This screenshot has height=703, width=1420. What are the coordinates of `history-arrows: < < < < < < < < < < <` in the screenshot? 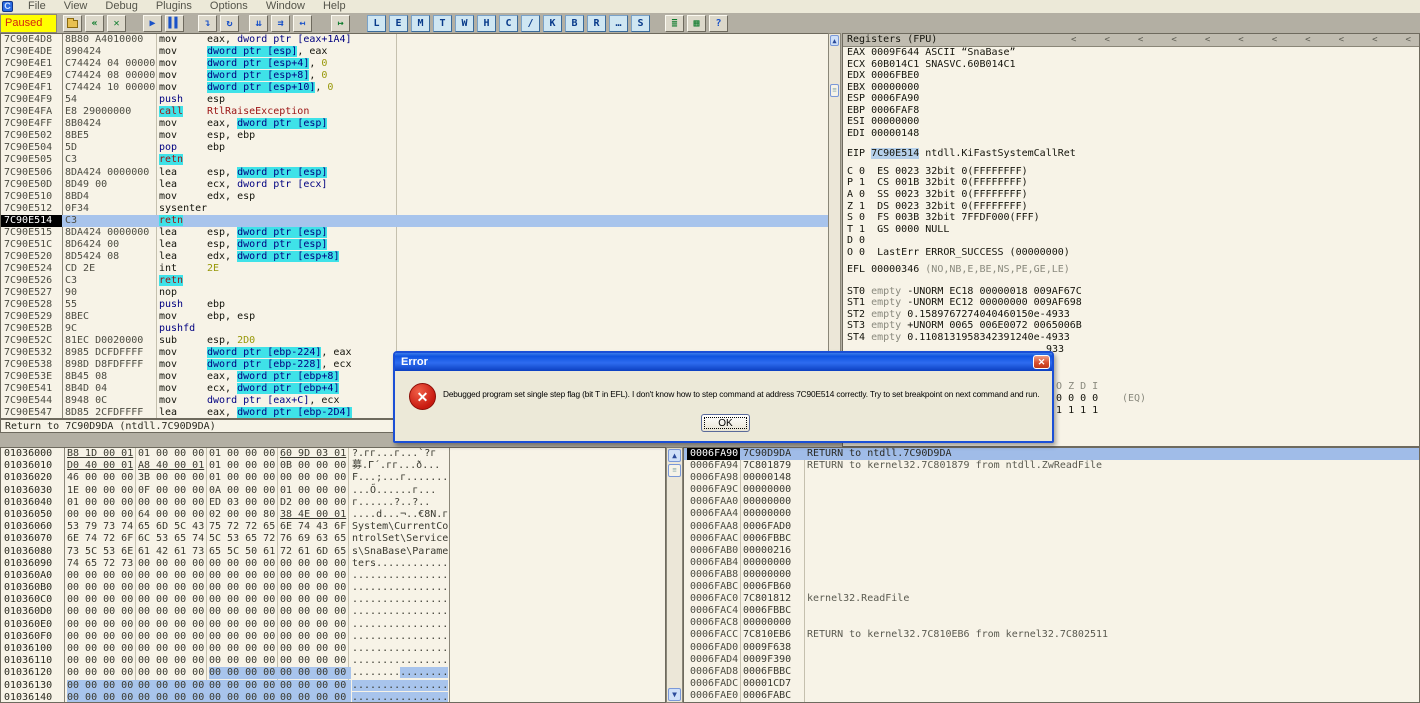 It's located at (1241, 40).